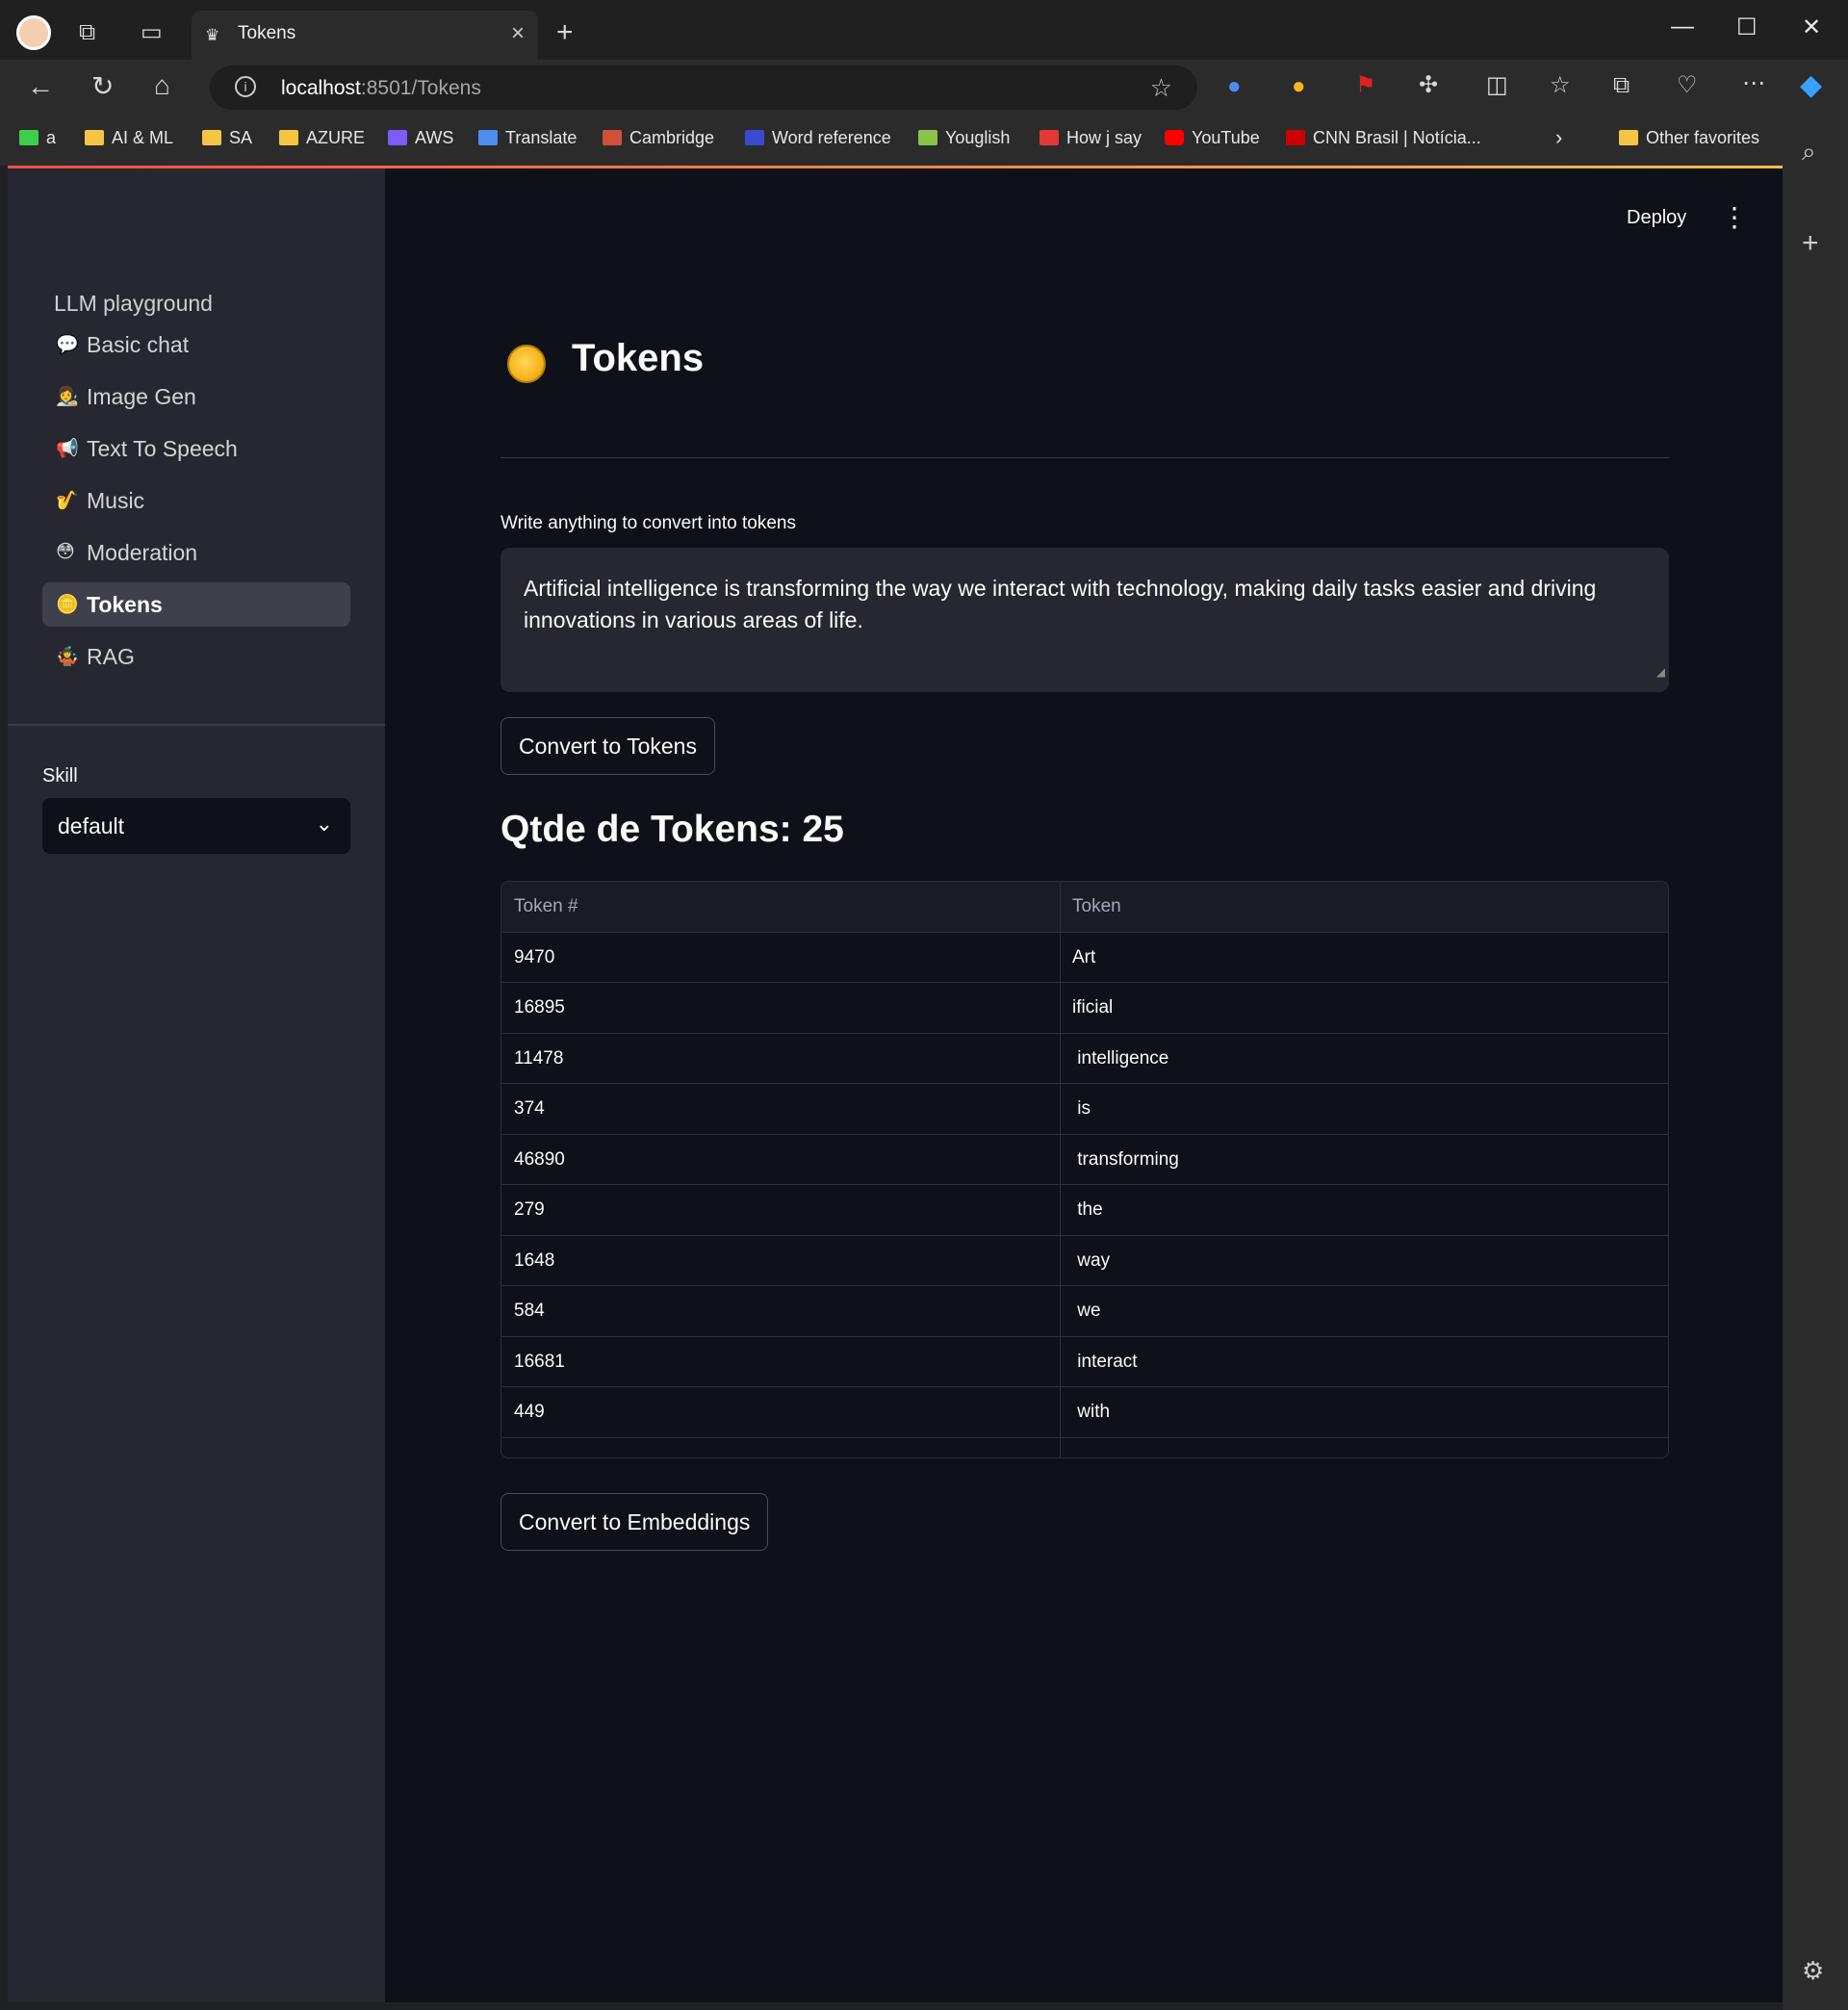 The height and width of the screenshot is (2010, 1848). I want to click on sidebar-settings-icon: ⚙, so click(1813, 1971).